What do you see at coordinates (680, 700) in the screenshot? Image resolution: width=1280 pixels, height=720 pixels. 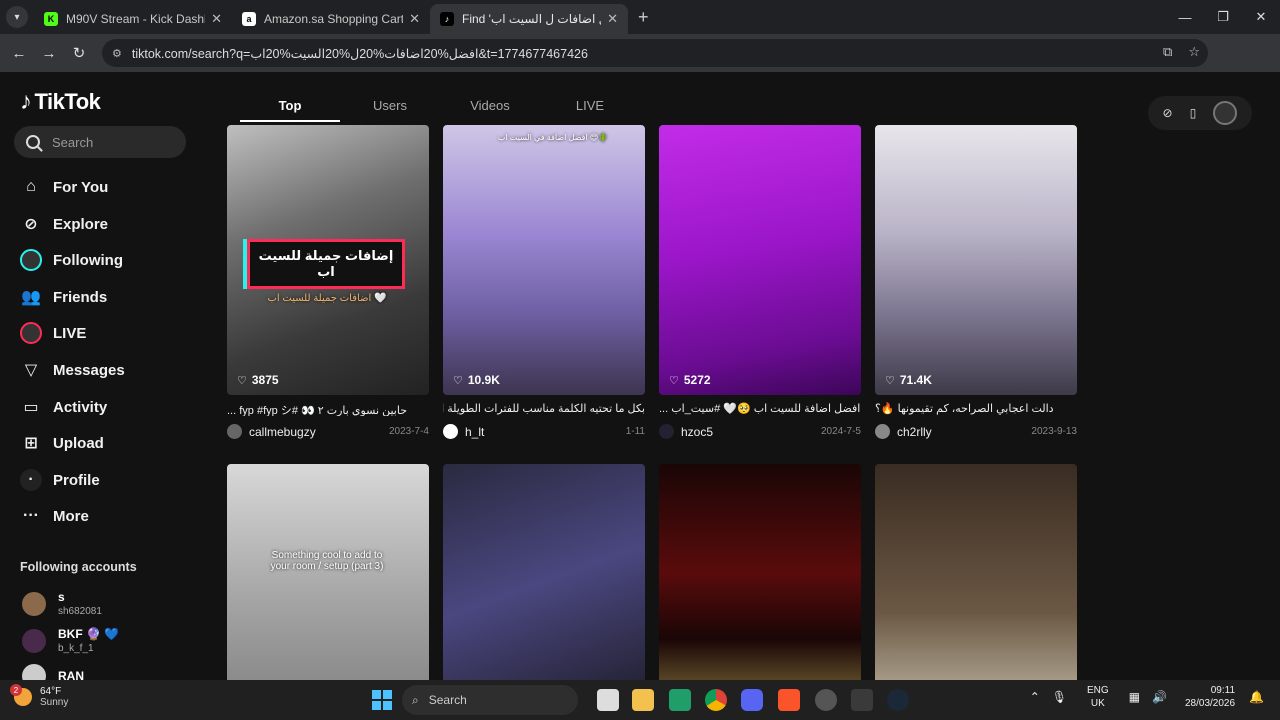 I see `app-icon` at bounding box center [680, 700].